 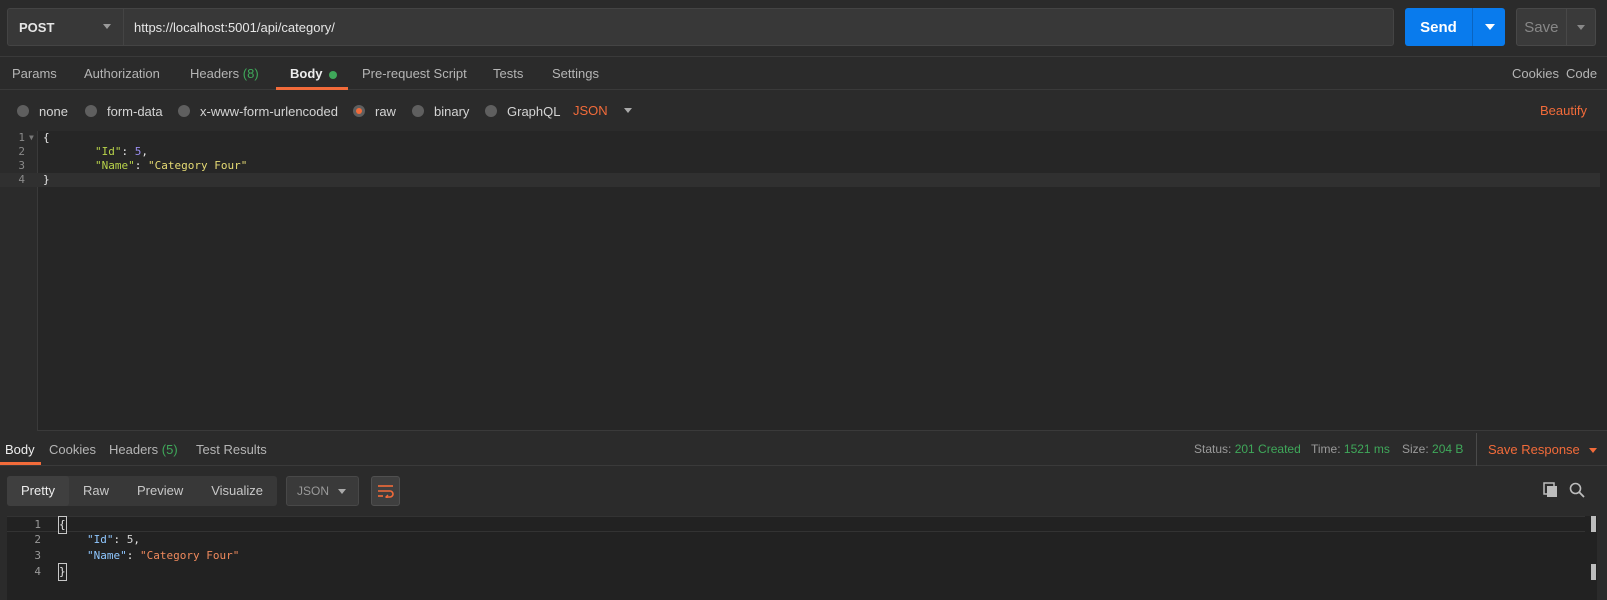 I want to click on search-icon, so click(x=1577, y=490).